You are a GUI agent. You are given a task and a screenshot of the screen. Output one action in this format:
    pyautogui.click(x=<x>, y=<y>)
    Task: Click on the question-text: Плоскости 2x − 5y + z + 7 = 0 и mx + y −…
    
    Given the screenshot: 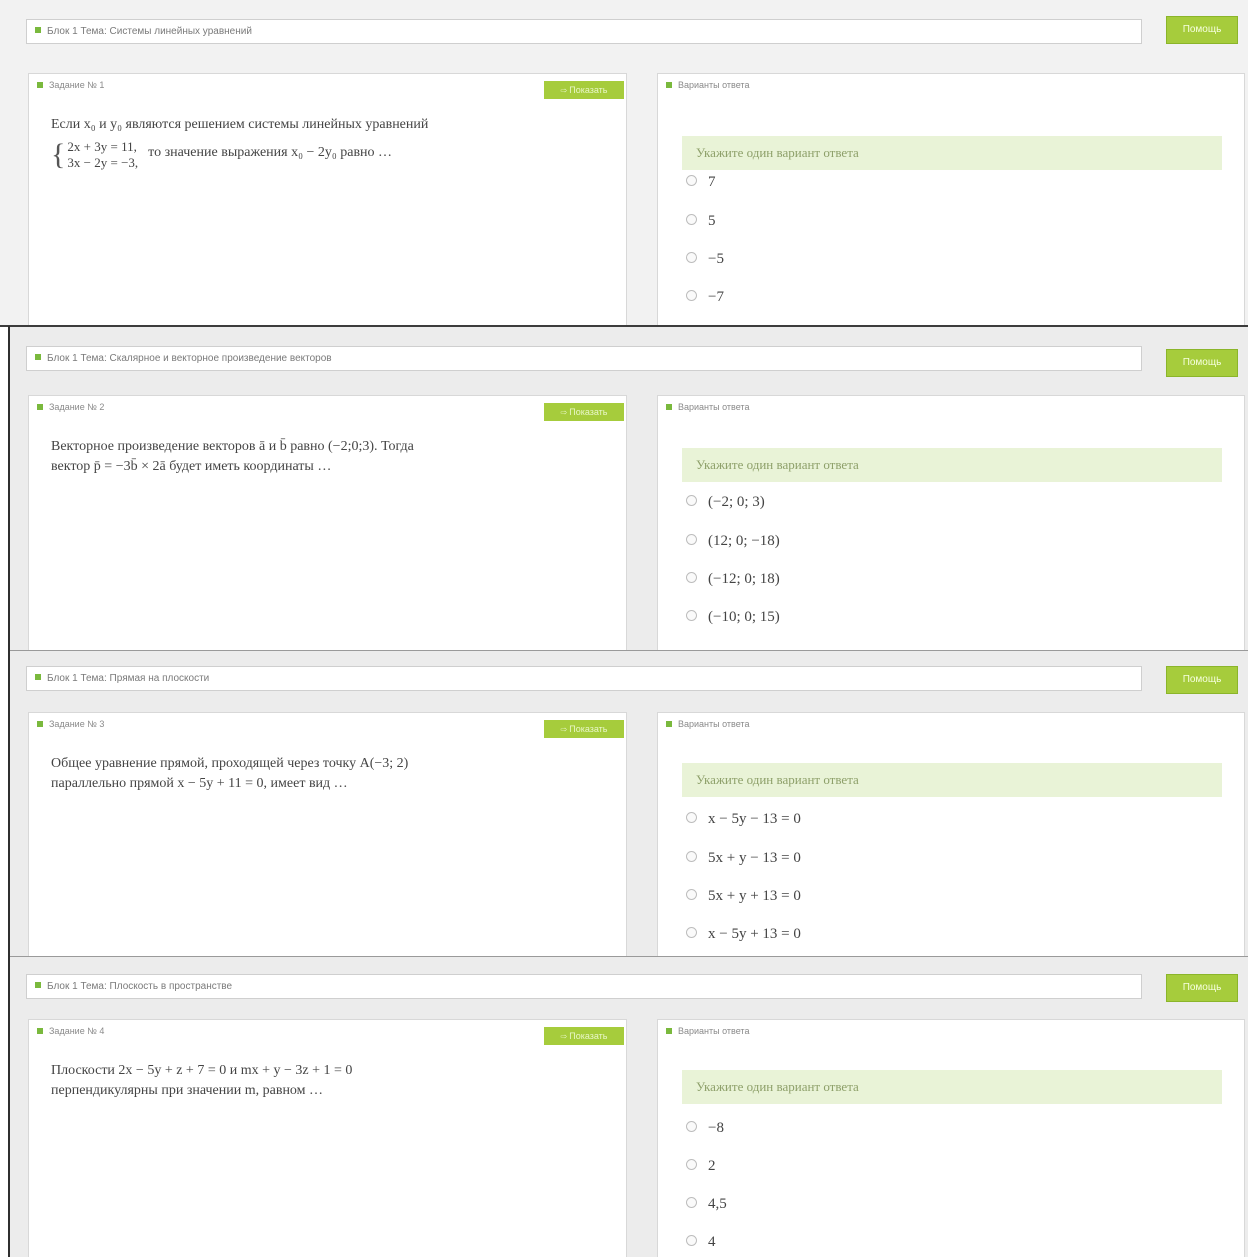 What is the action you would take?
    pyautogui.click(x=301, y=1081)
    